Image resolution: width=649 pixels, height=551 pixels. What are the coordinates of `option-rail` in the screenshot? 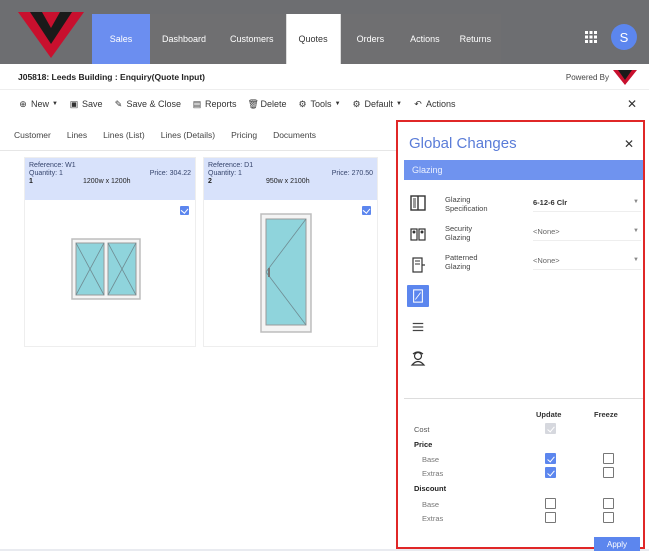 It's located at (420, 285).